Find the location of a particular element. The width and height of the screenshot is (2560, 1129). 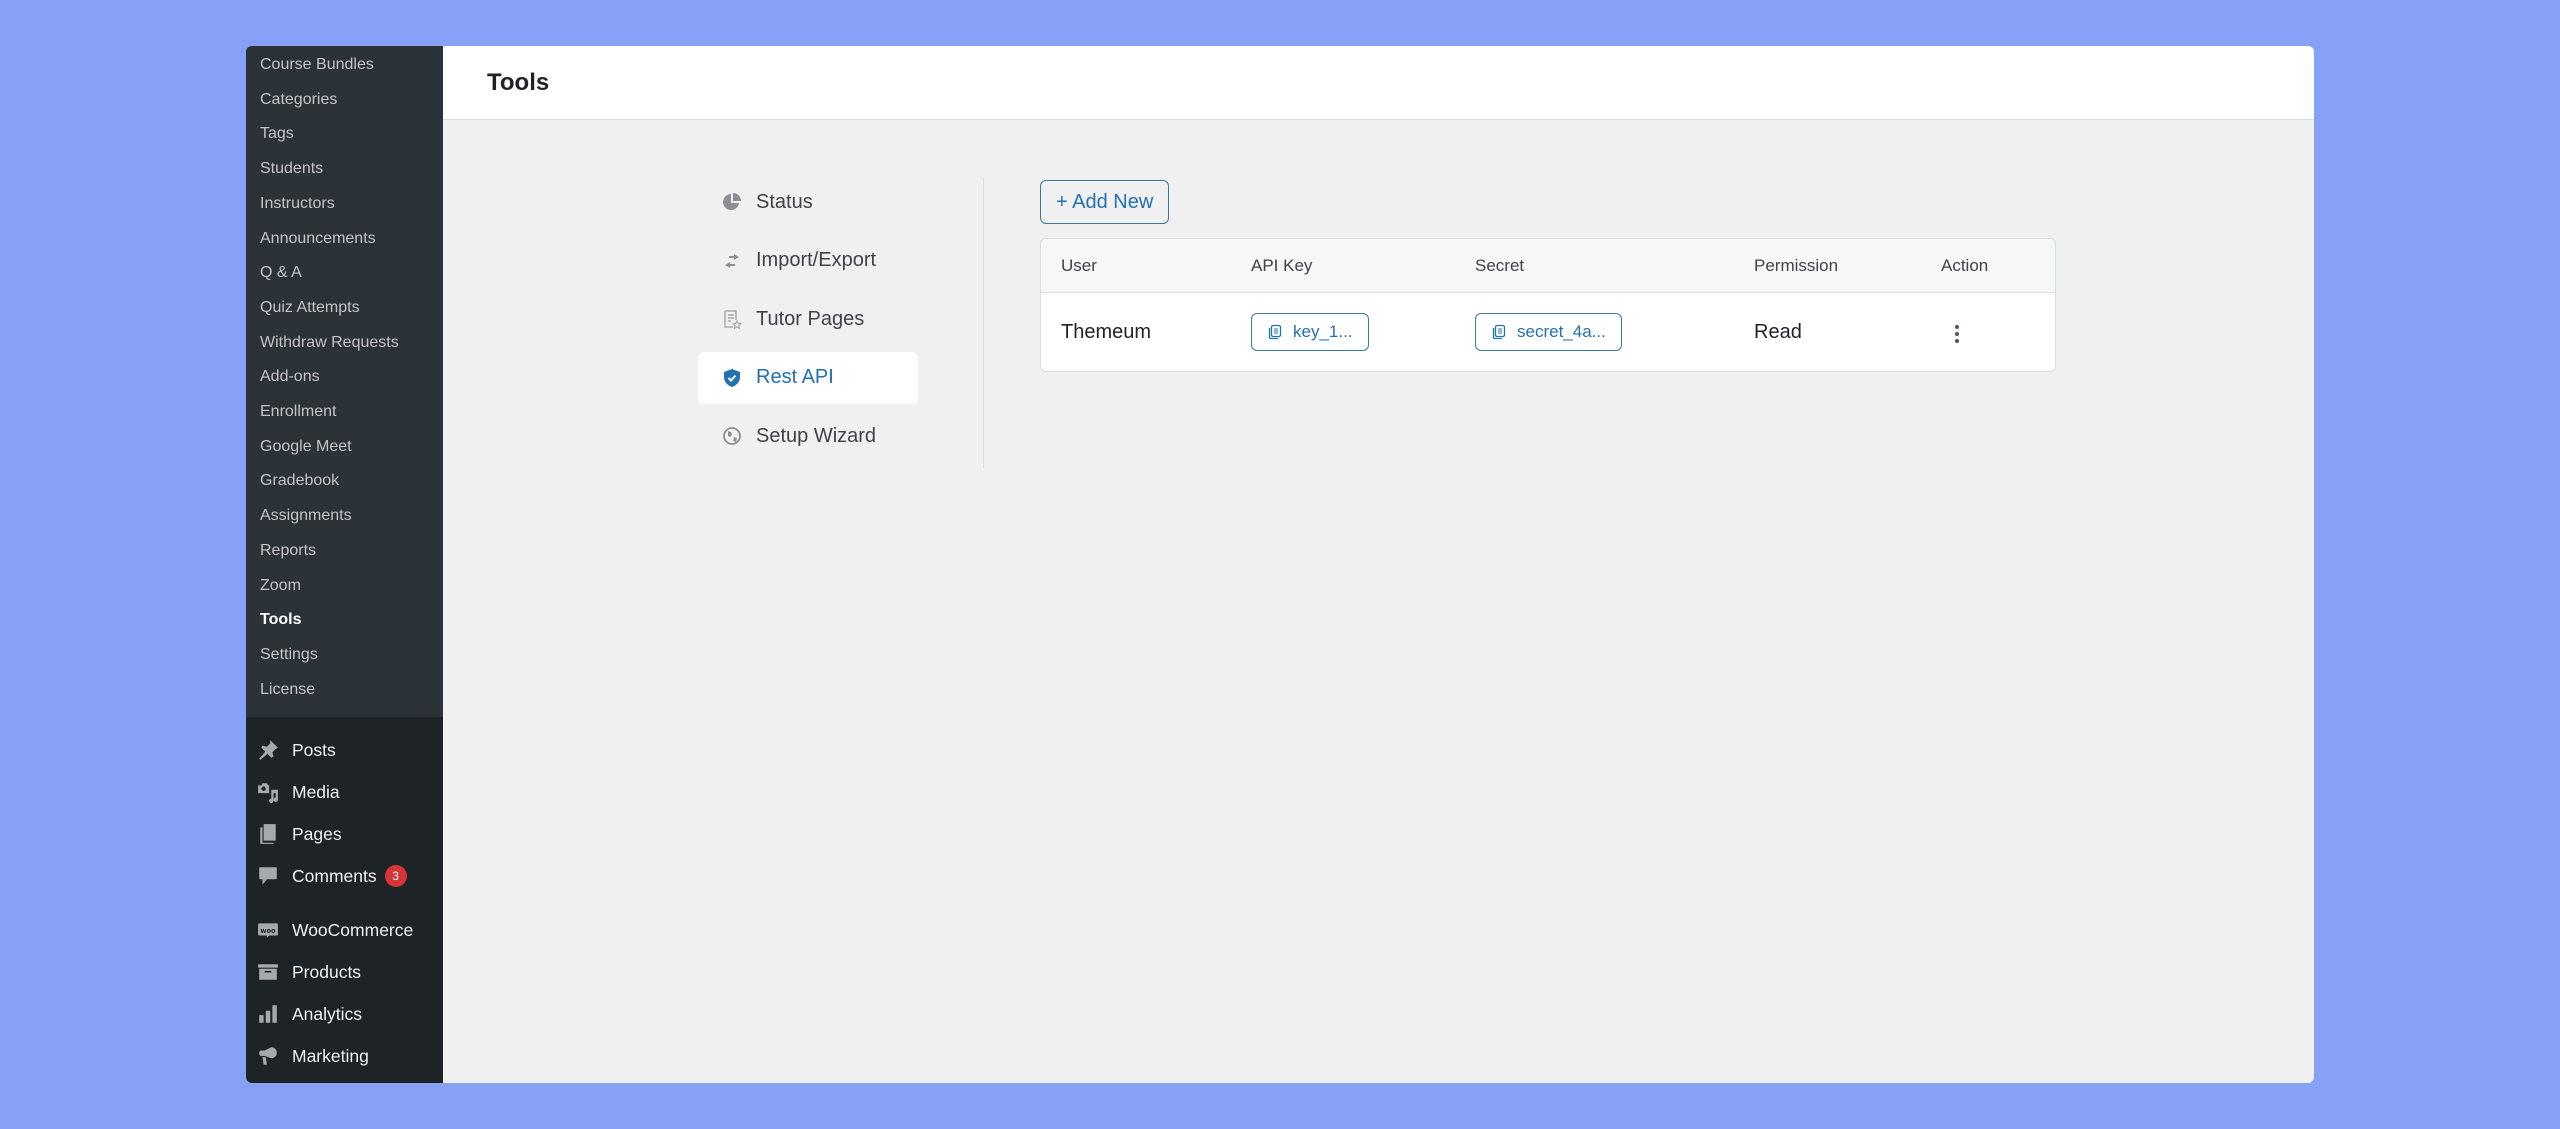

menu-item-posts: Posts is located at coordinates (344, 750).